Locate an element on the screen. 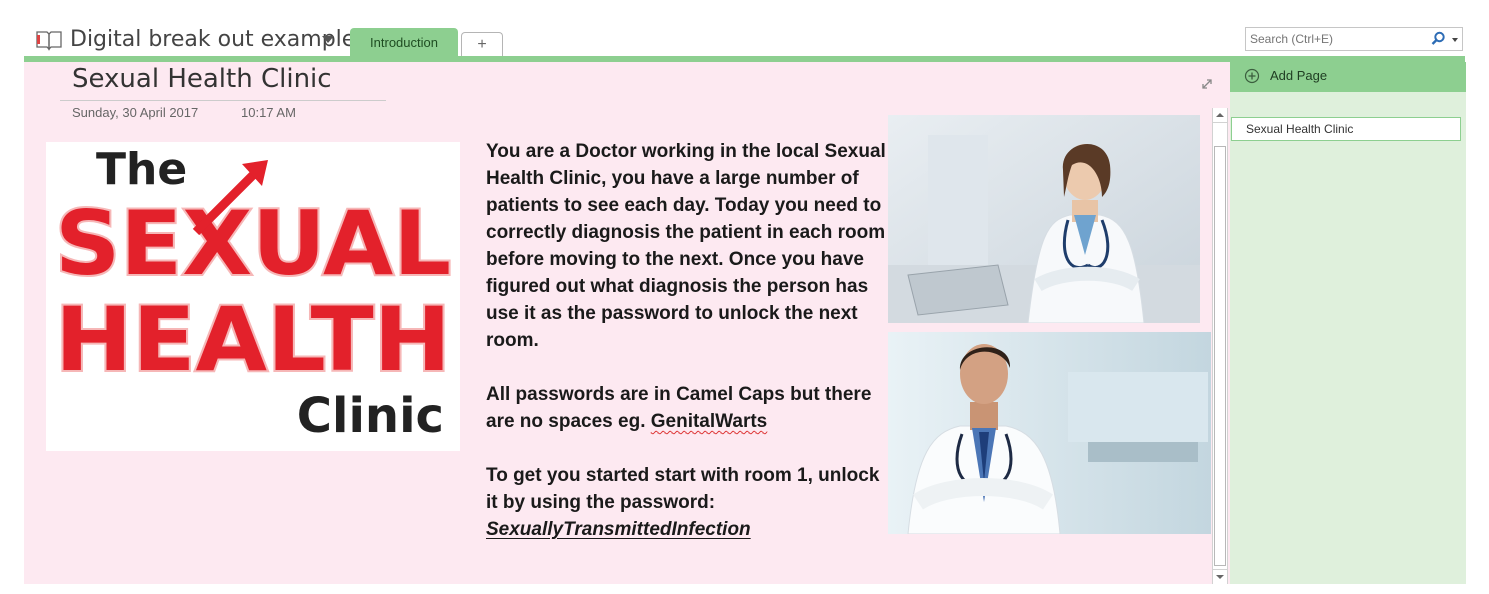 Image resolution: width=1489 pixels, height=594 pixels. scroll-down-button is located at coordinates (1220, 576).